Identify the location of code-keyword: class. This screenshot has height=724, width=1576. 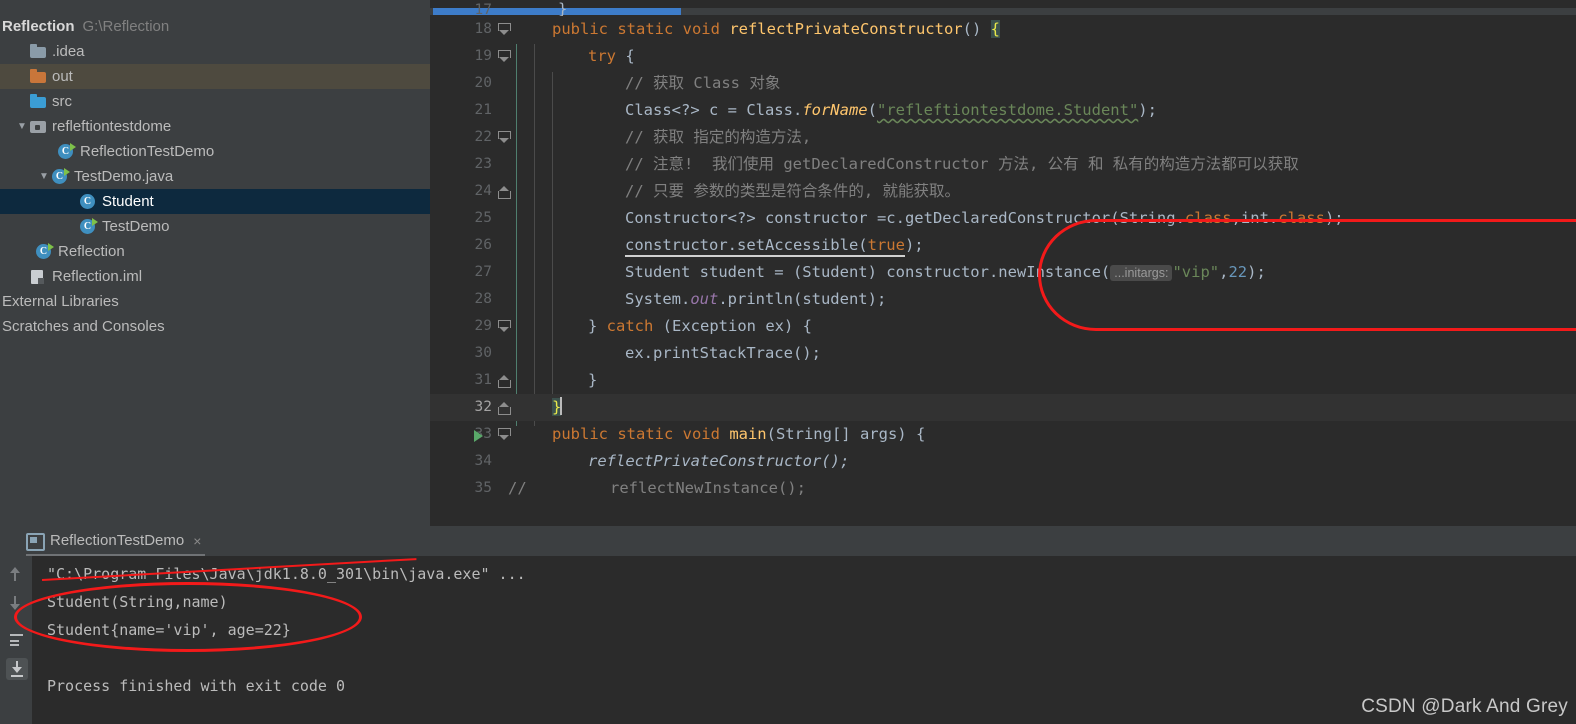
(1301, 218).